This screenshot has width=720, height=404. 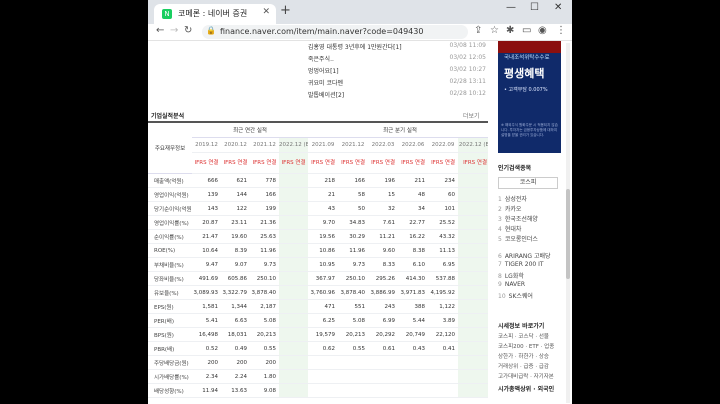 What do you see at coordinates (170, 362) in the screenshot?
I see `row-label: 주당배당금(원)` at bounding box center [170, 362].